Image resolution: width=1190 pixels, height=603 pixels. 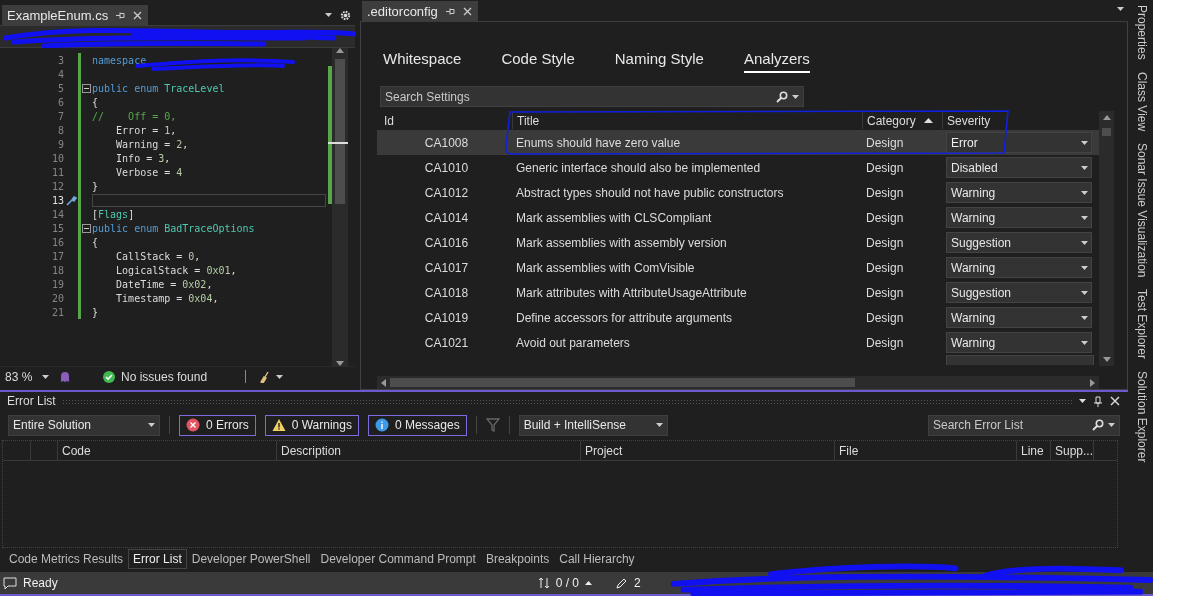 What do you see at coordinates (157, 559) in the screenshot?
I see `panel-tab: Error List` at bounding box center [157, 559].